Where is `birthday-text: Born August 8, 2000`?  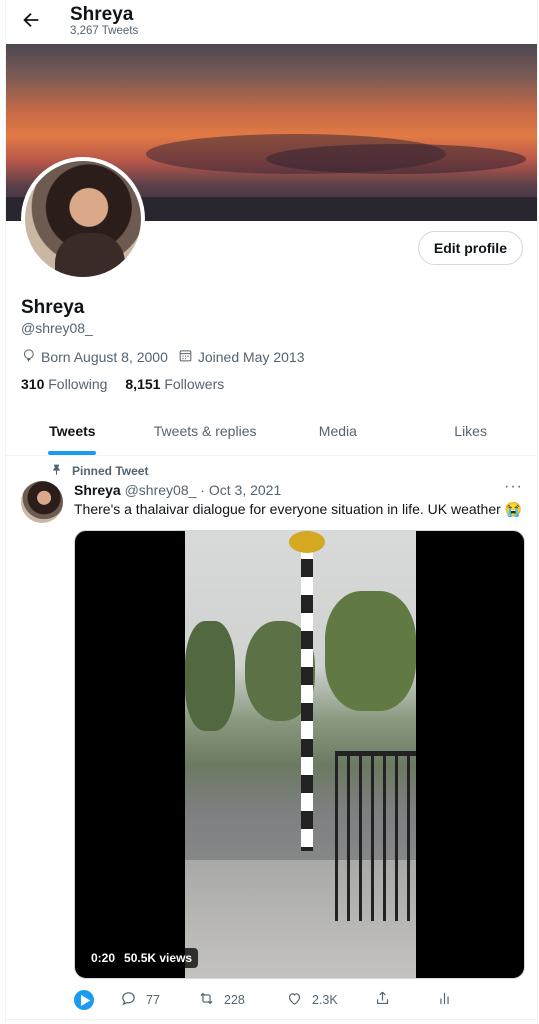 birthday-text: Born August 8, 2000 is located at coordinates (104, 357).